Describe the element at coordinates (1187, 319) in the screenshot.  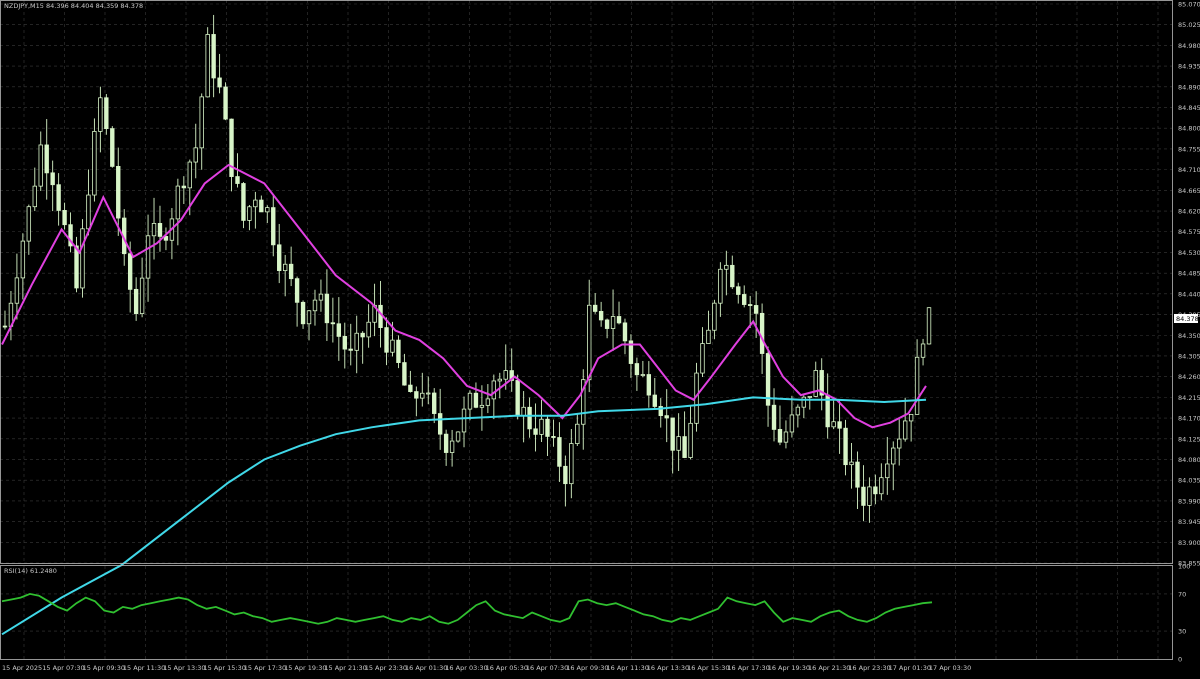
I see `current-price-label: 84.378` at that location.